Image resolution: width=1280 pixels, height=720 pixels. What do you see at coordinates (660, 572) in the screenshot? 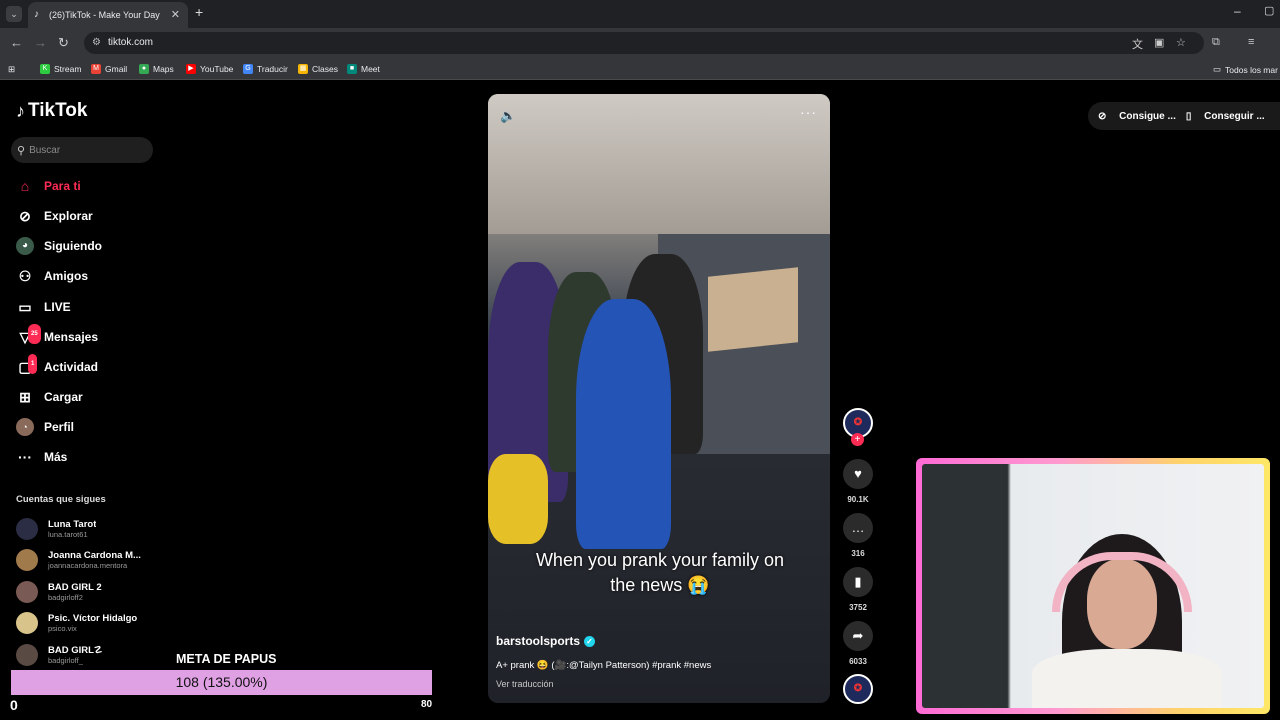
I see `video-caption: When you prank your family on the news 😭` at bounding box center [660, 572].